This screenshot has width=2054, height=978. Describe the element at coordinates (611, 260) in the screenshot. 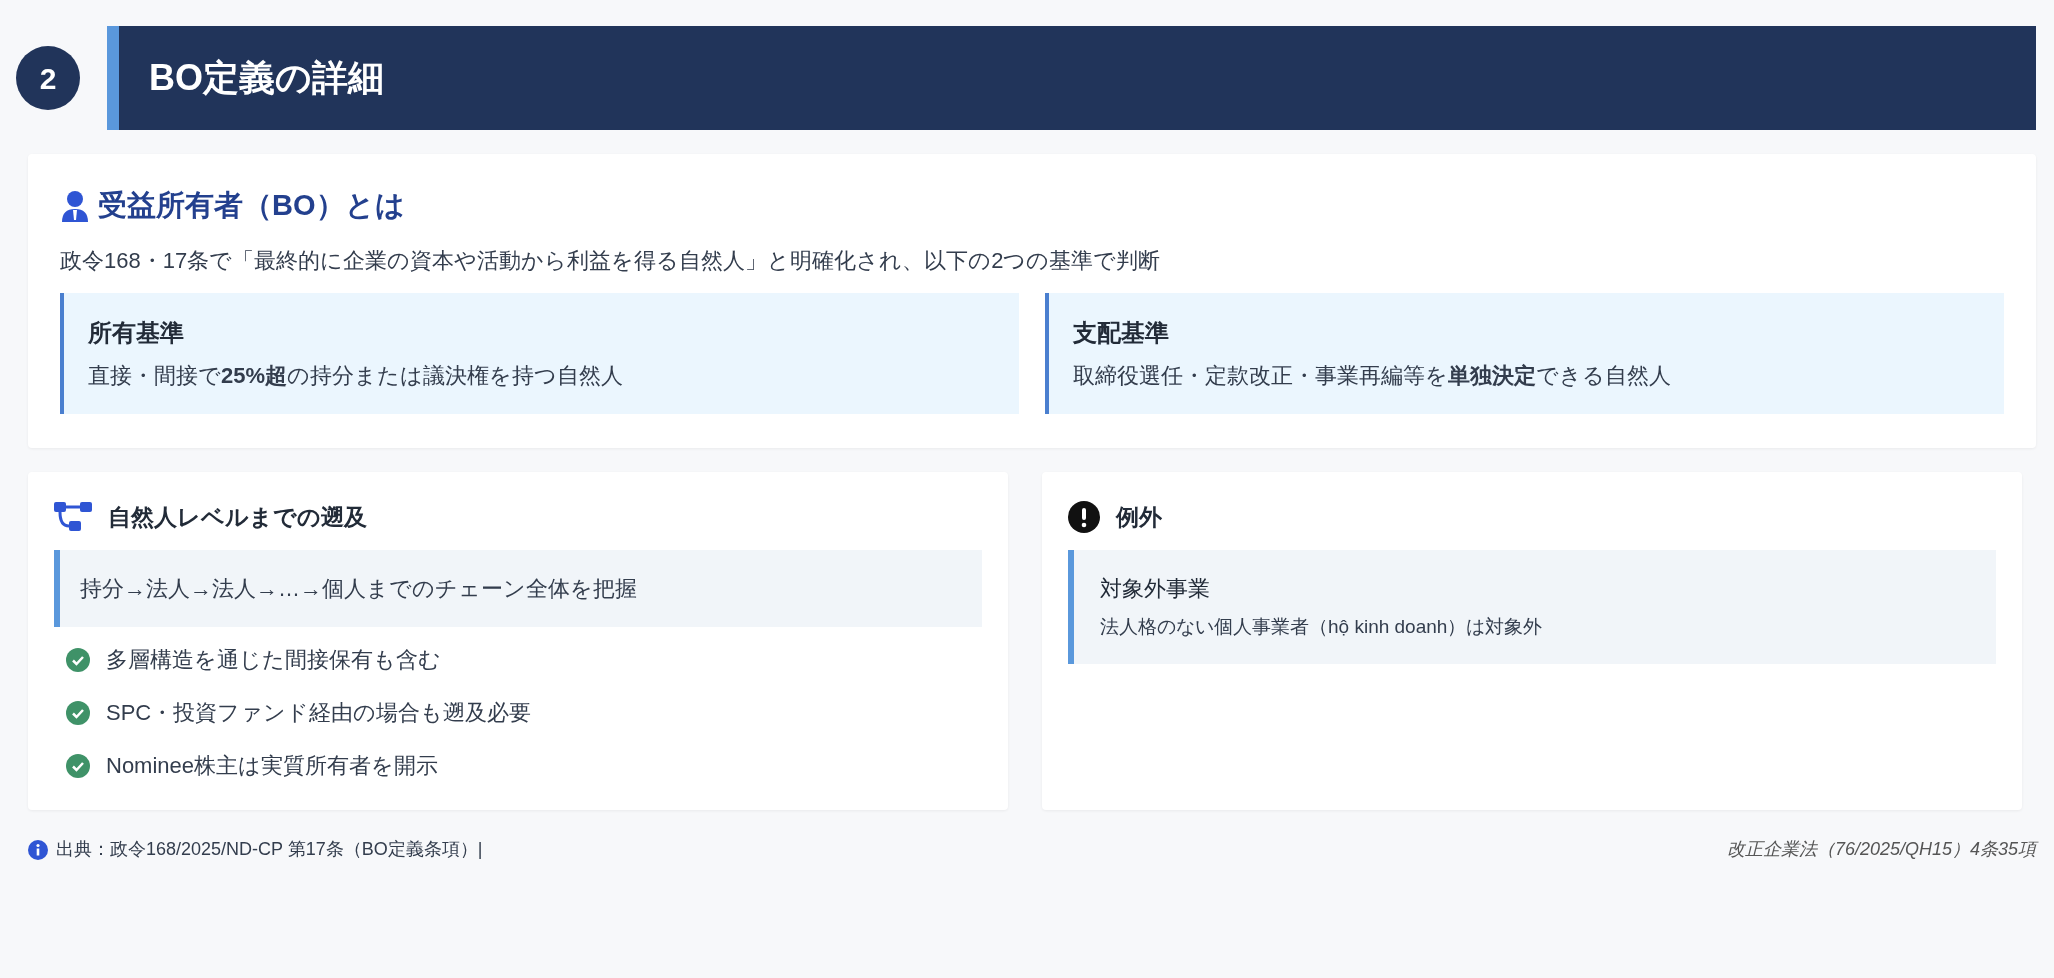

I see `definition-text: 政令168・17条で「最終的に企業の資本や活動から利益を得る自然人」と明確化され、以下の2つの基準で判断` at that location.